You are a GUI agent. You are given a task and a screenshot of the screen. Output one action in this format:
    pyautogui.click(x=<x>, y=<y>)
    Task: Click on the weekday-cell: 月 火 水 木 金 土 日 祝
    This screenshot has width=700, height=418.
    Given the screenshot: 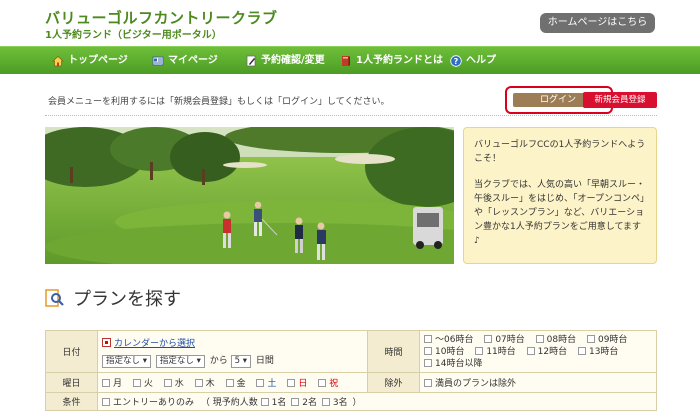 What is the action you would take?
    pyautogui.click(x=232, y=382)
    